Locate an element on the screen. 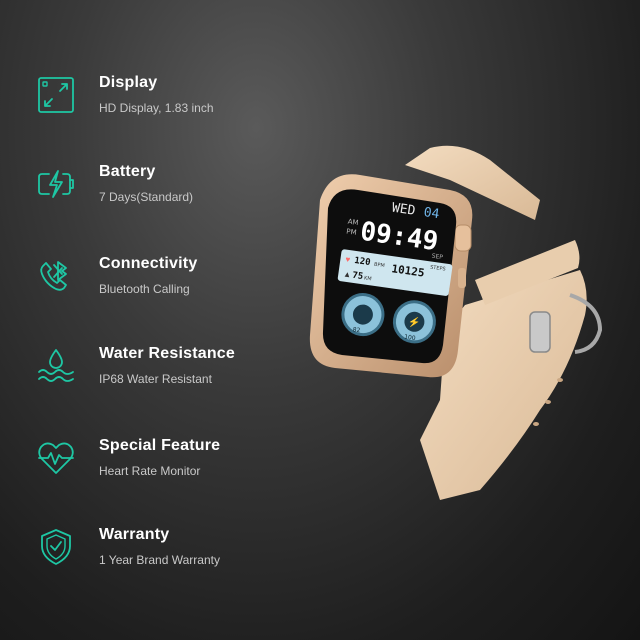  feature-title: Connectivity is located at coordinates (148, 263).